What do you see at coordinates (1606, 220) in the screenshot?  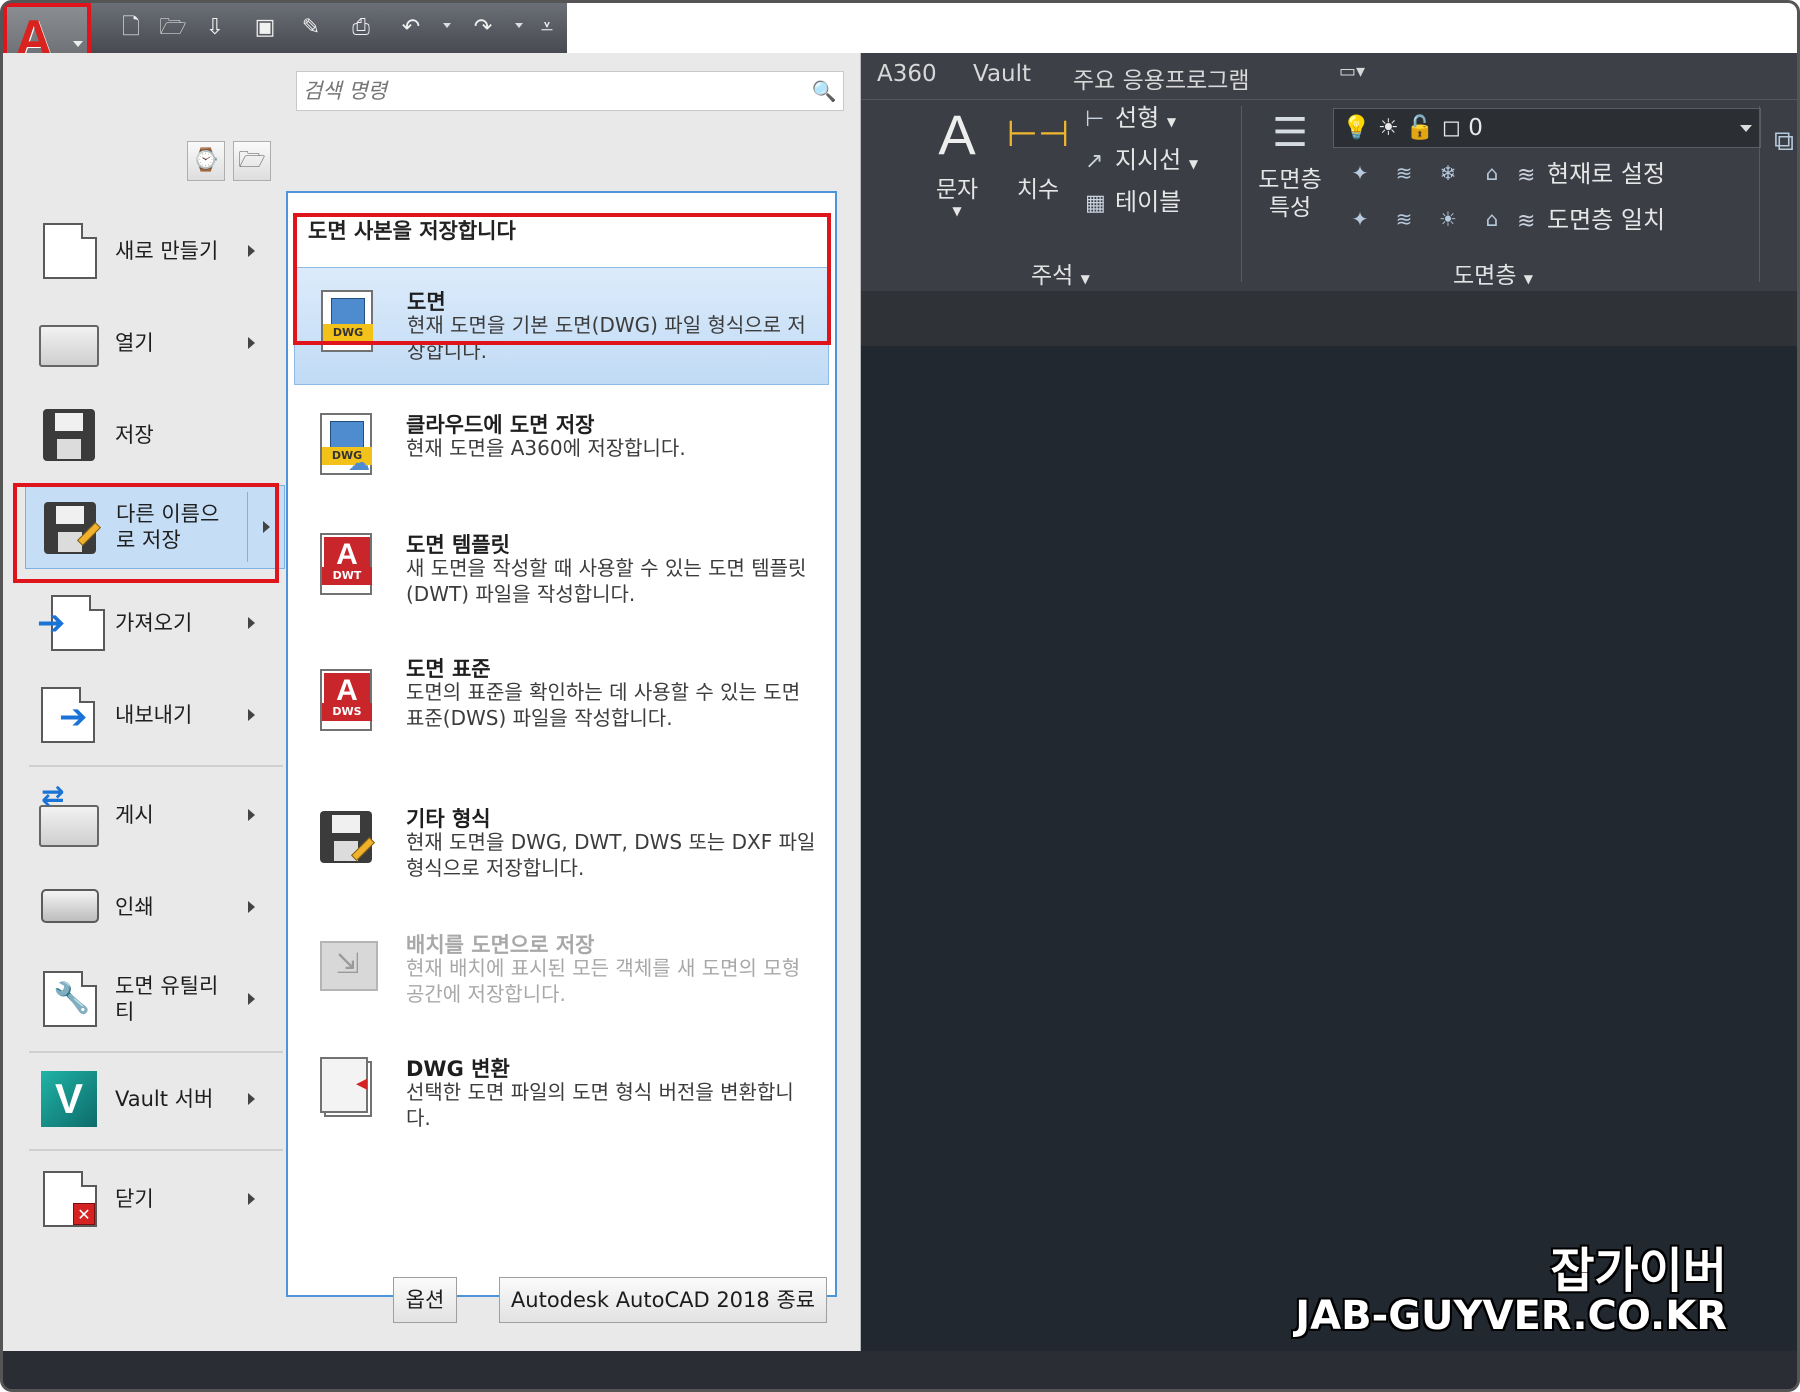 I see `match-layer-label: 도면층 일치` at bounding box center [1606, 220].